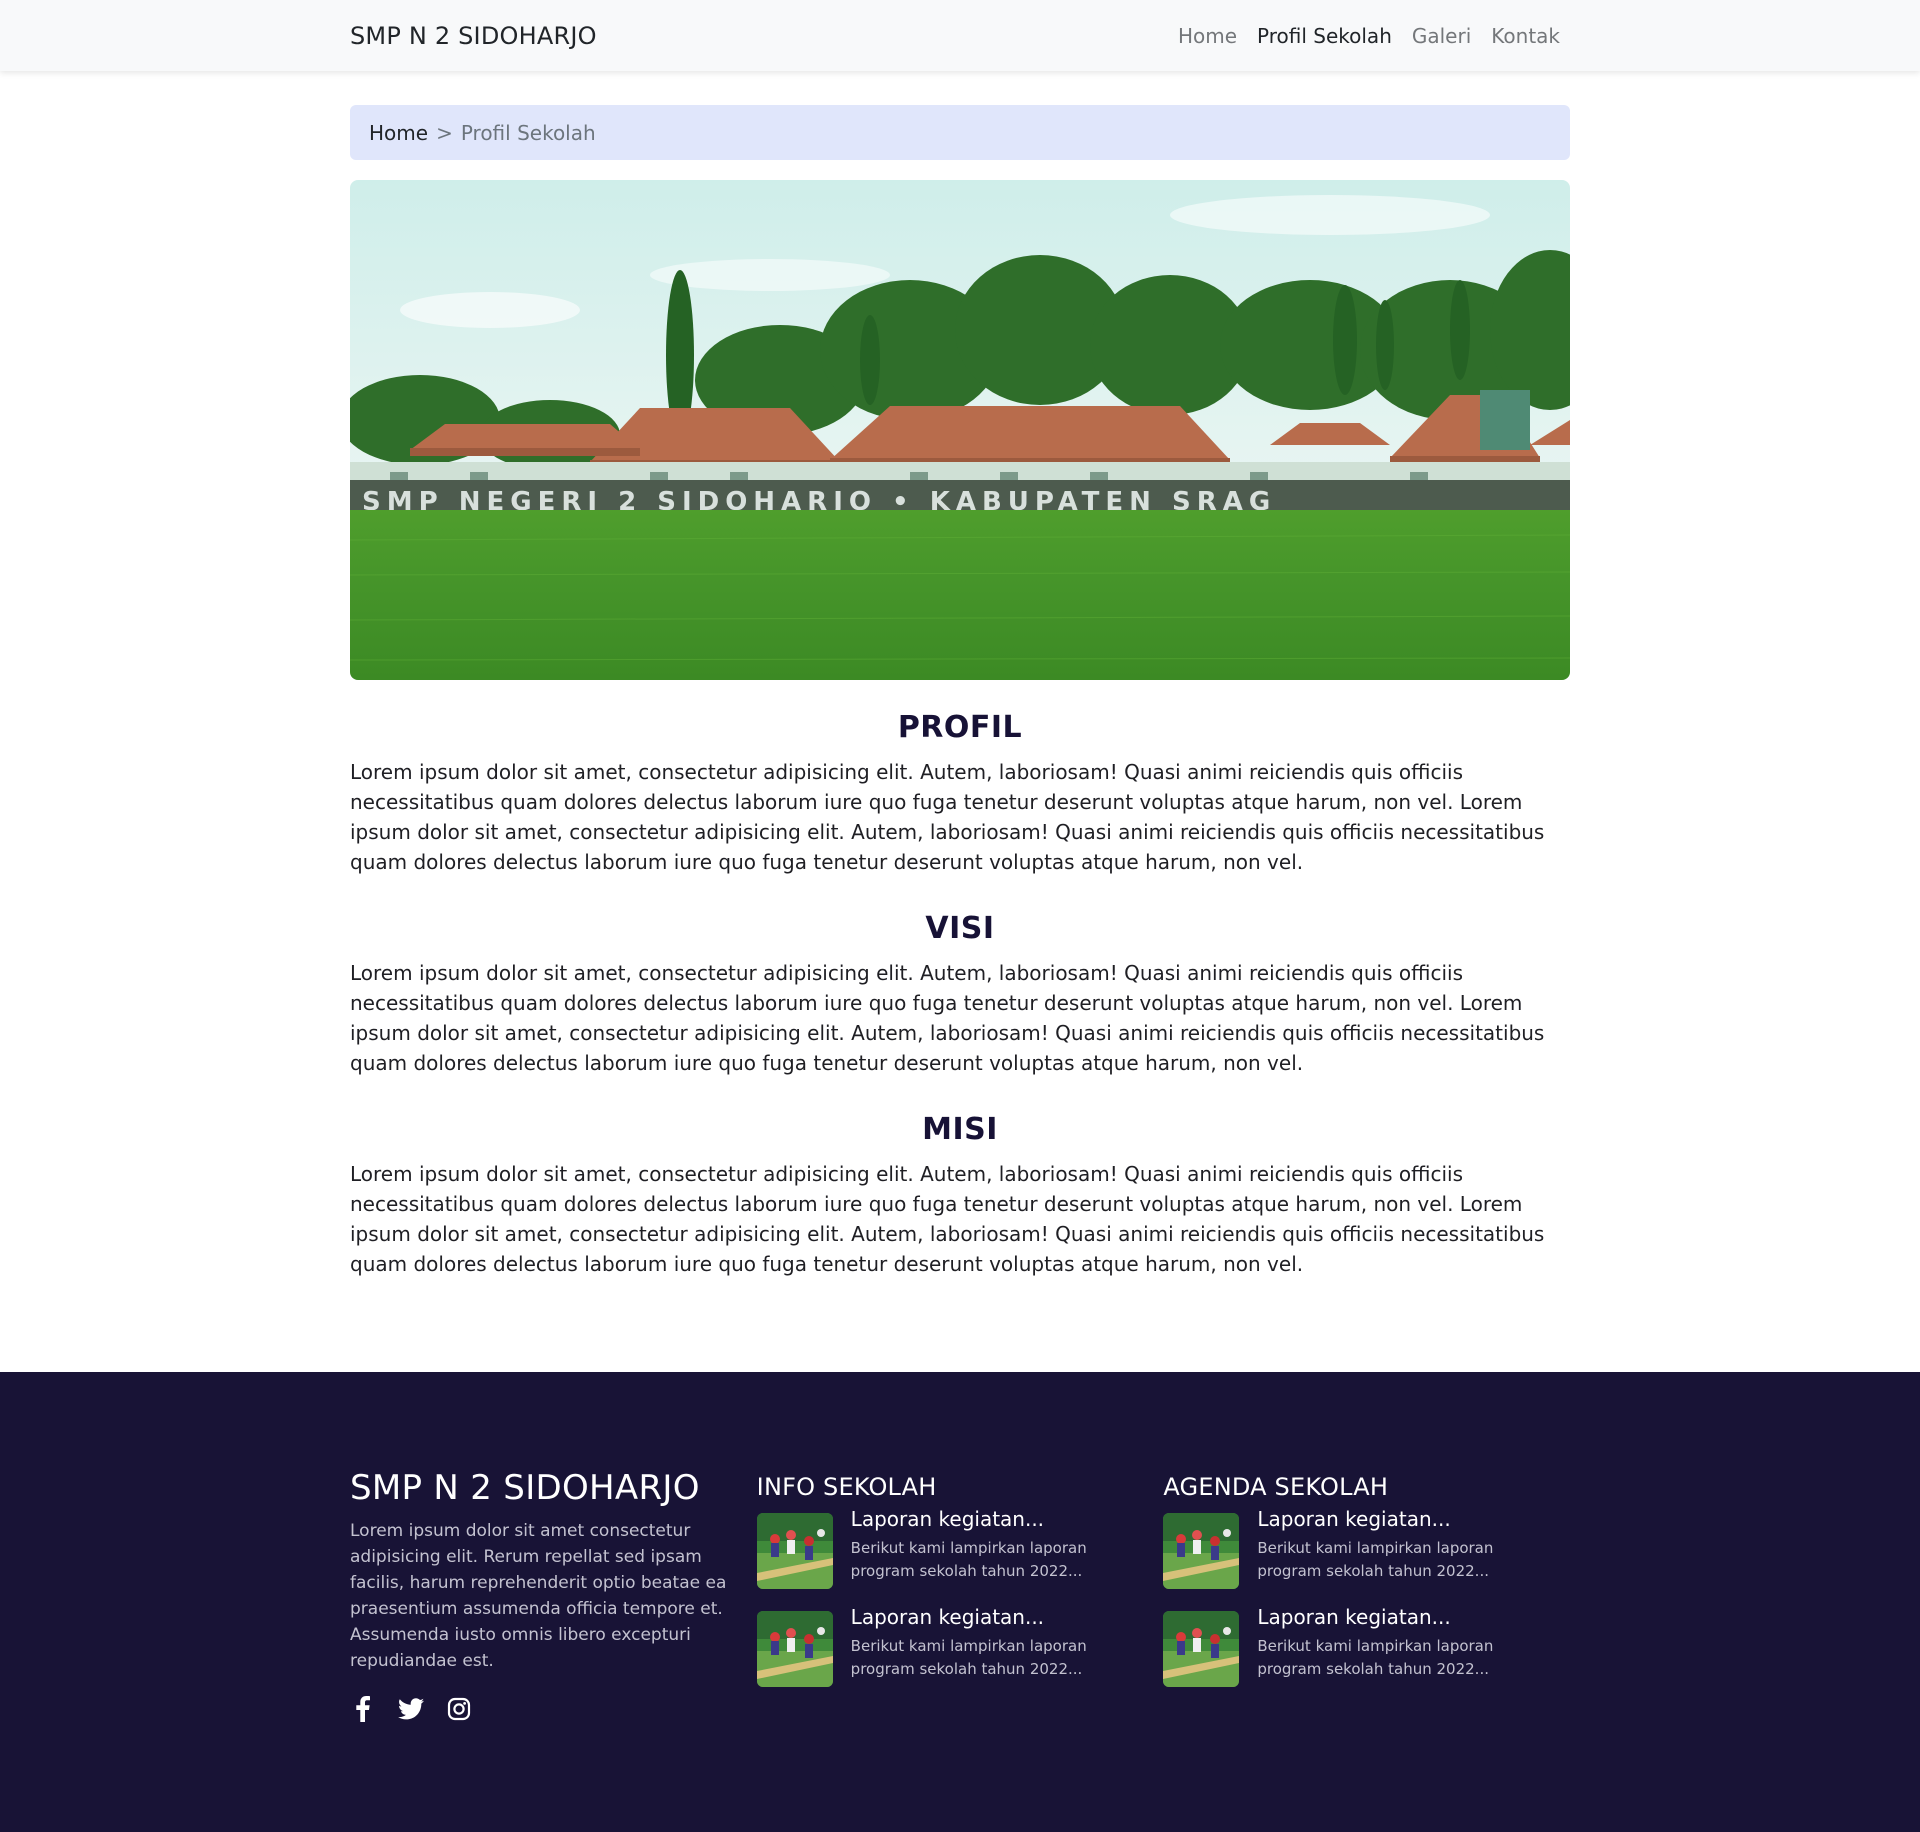  I want to click on nav-link-profil-sekolah: Profil Sekolah, so click(1324, 36).